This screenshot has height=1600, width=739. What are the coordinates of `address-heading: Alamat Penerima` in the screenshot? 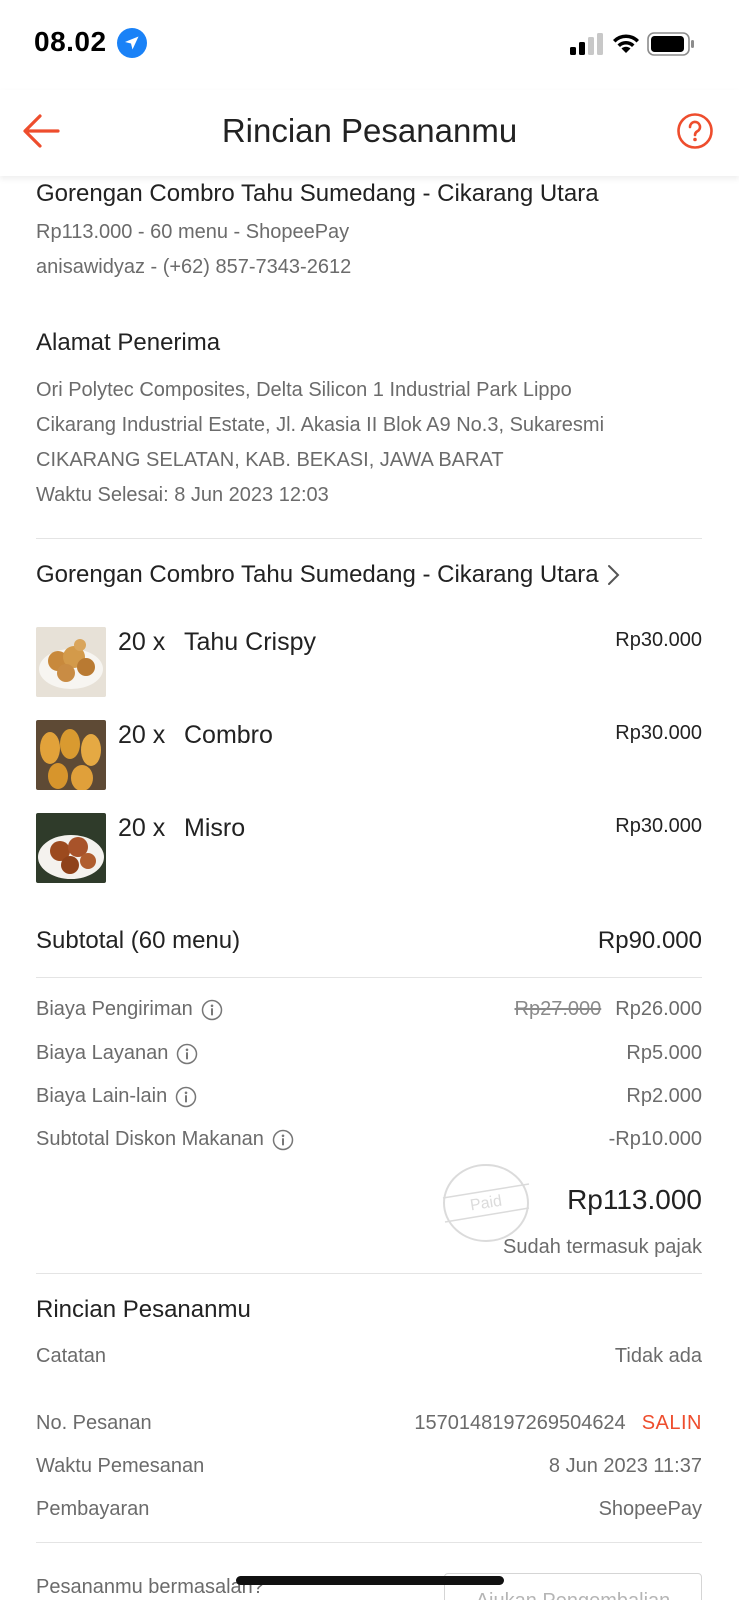 It's located at (128, 342).